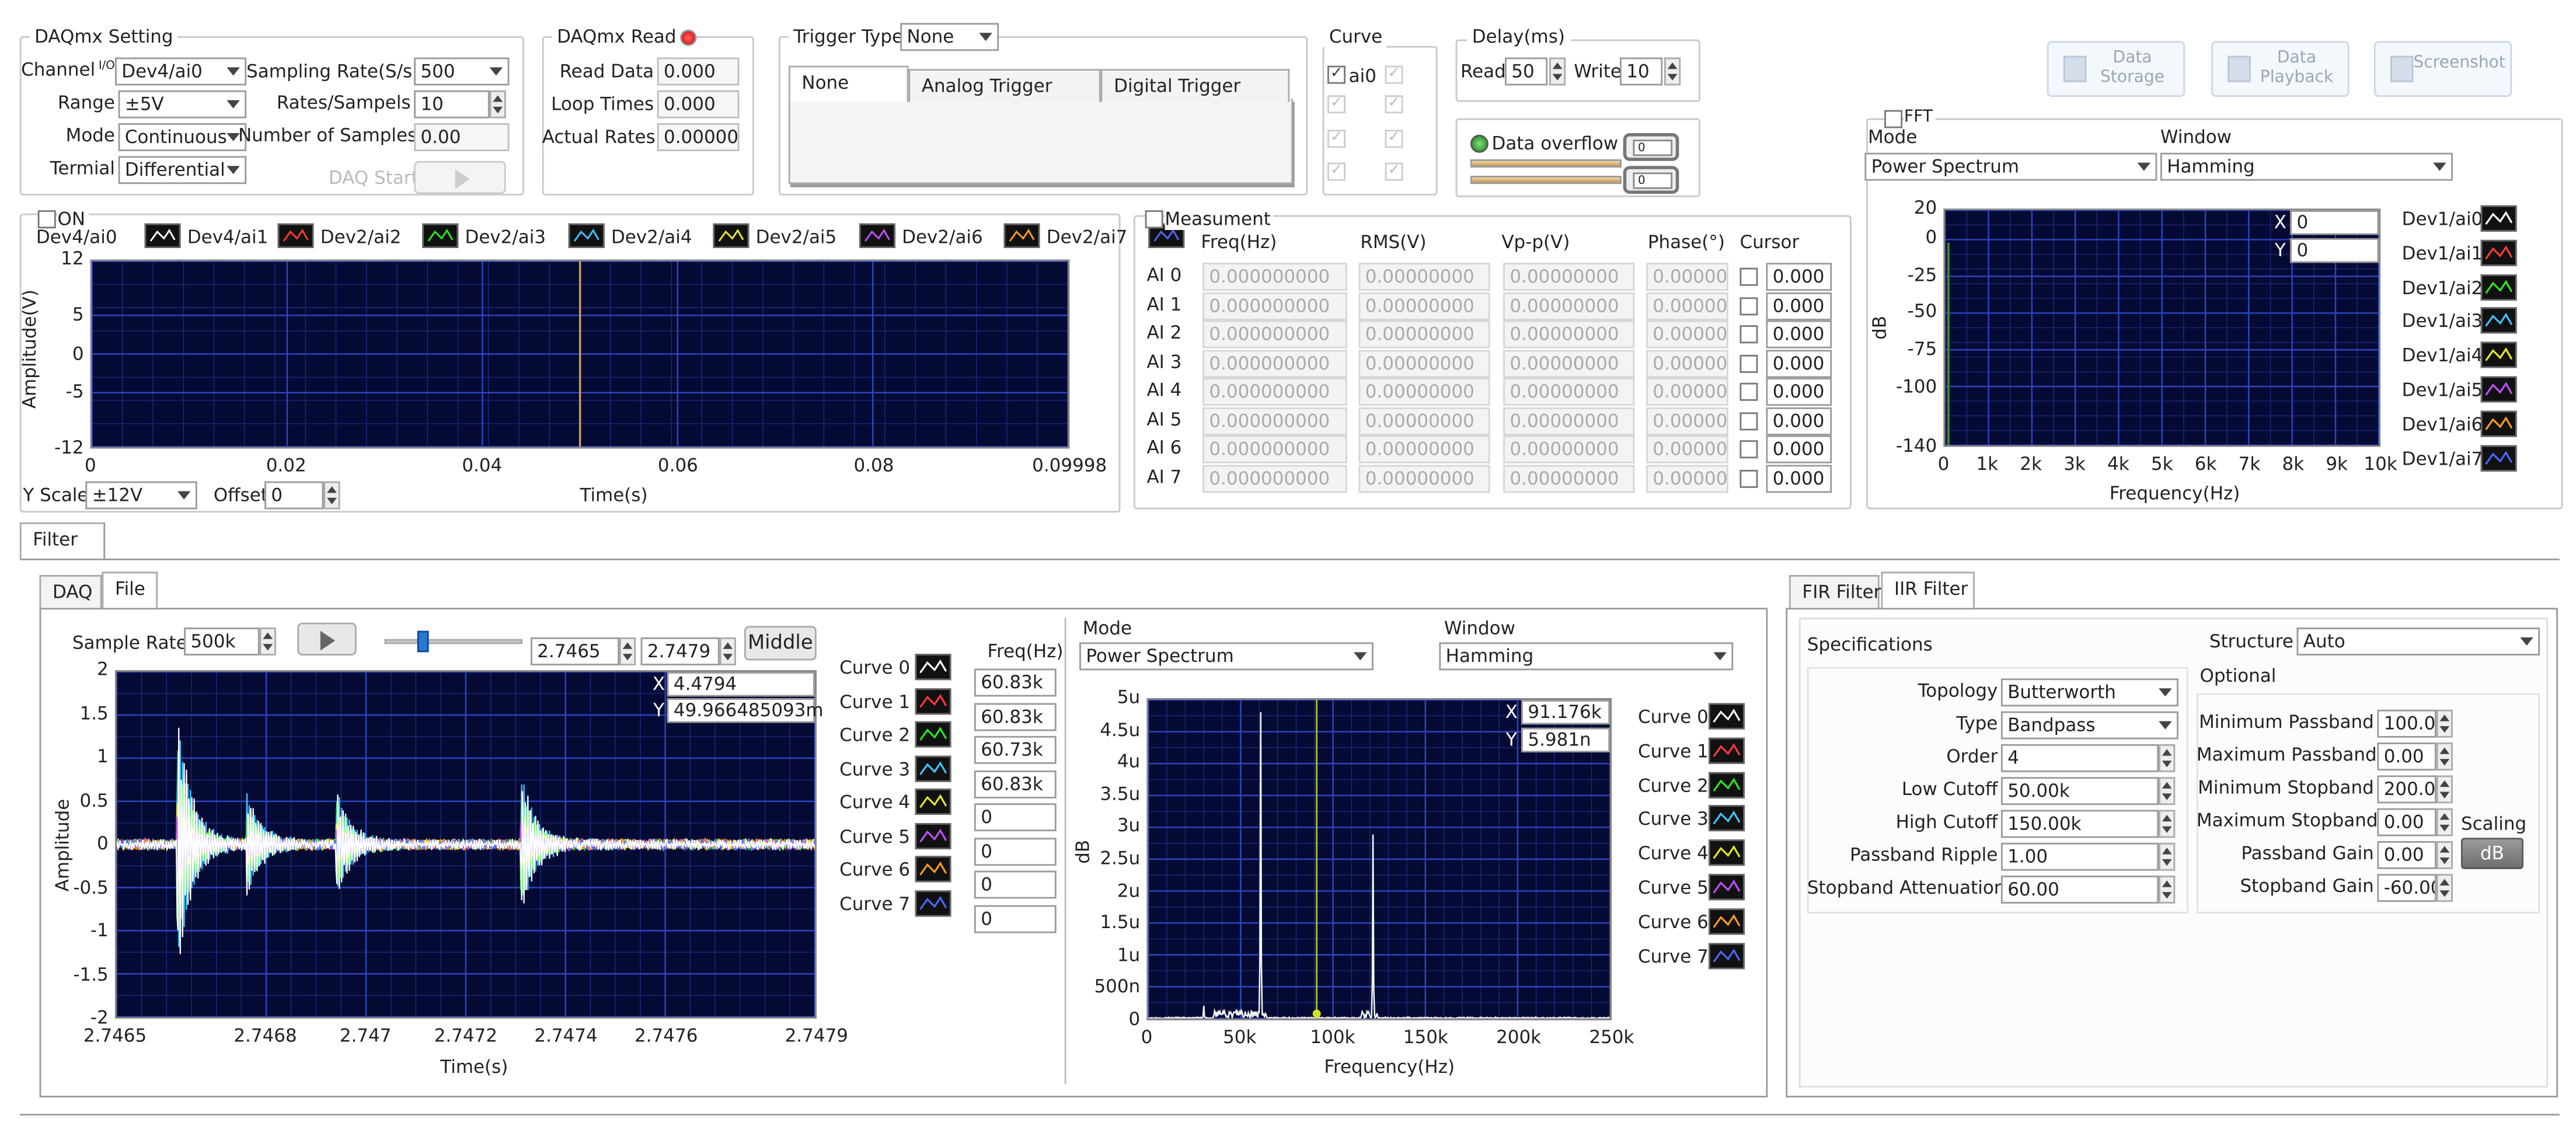 The width and height of the screenshot is (2576, 1133). I want to click on tab-daq: DAQ, so click(70, 591).